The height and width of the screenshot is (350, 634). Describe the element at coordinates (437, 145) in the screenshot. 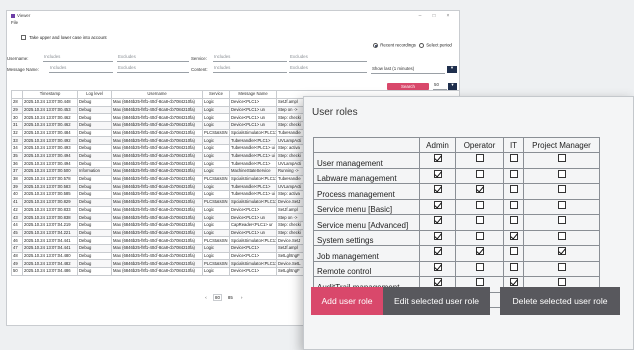

I see `col-header-admin: Admin` at that location.